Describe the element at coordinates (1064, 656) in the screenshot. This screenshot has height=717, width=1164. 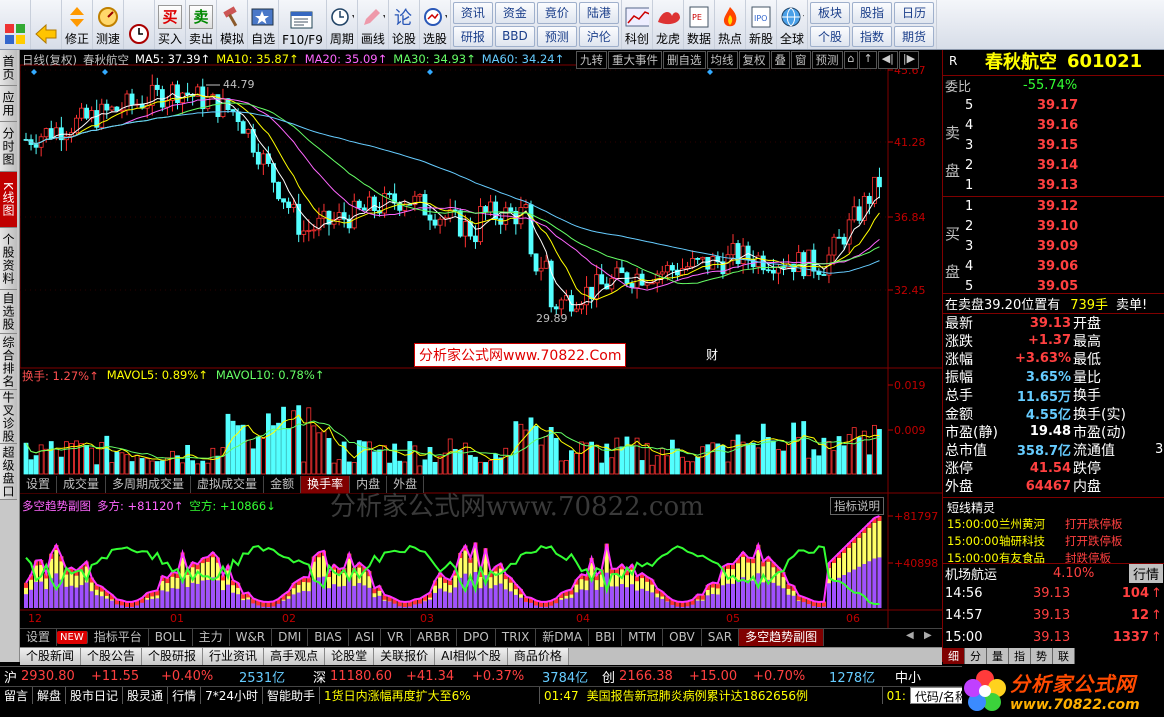
I see `quote-side-tab: 联` at that location.